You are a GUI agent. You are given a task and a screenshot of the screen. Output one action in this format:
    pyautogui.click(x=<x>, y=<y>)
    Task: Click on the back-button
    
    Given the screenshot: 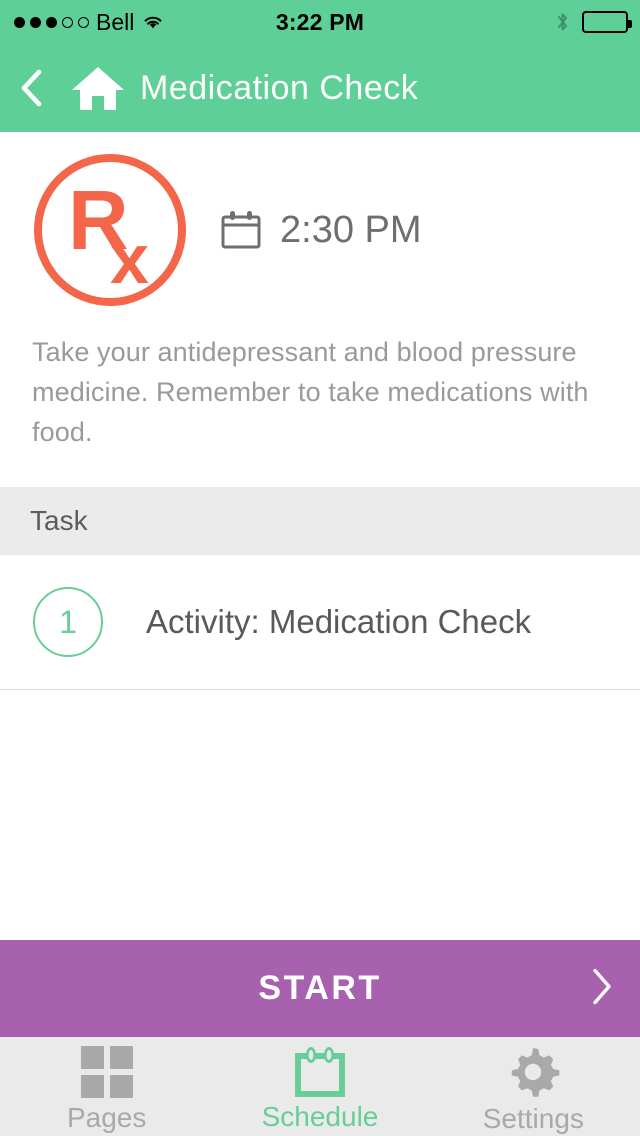 What is the action you would take?
    pyautogui.click(x=31, y=88)
    